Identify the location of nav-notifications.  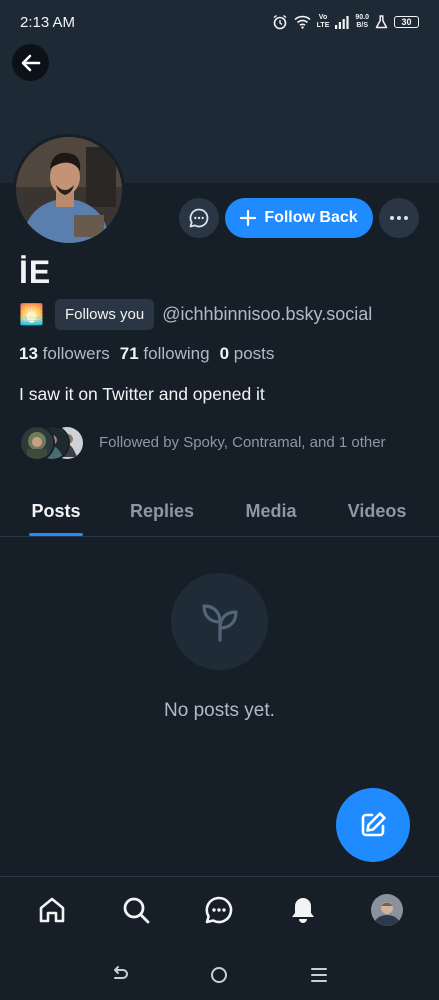
(303, 910).